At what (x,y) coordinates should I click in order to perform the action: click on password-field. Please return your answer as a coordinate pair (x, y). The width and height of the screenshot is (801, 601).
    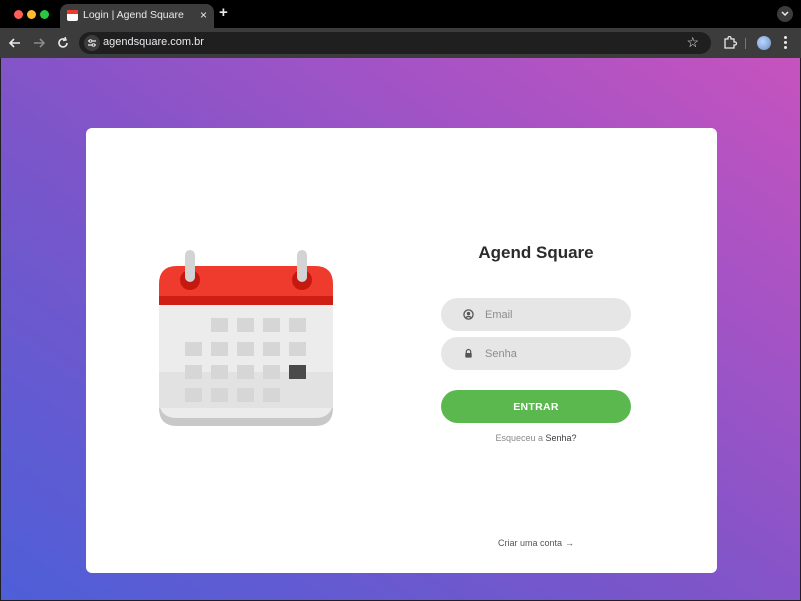
    Looking at the image, I should click on (536, 353).